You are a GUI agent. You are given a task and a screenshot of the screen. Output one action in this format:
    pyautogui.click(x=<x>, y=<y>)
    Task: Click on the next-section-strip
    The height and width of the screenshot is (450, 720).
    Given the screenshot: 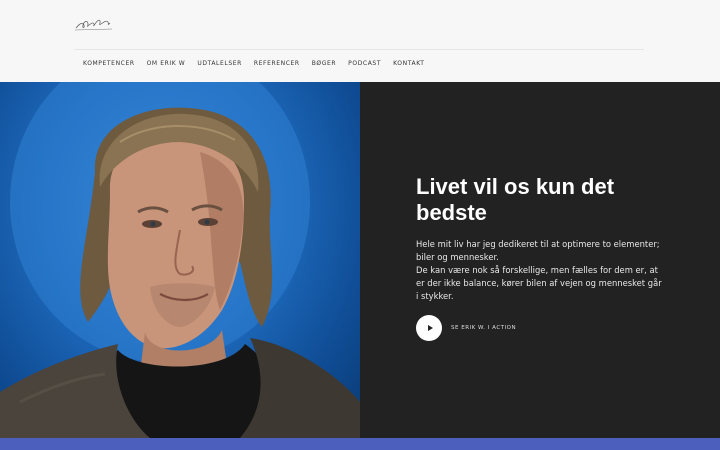 What is the action you would take?
    pyautogui.click(x=360, y=444)
    